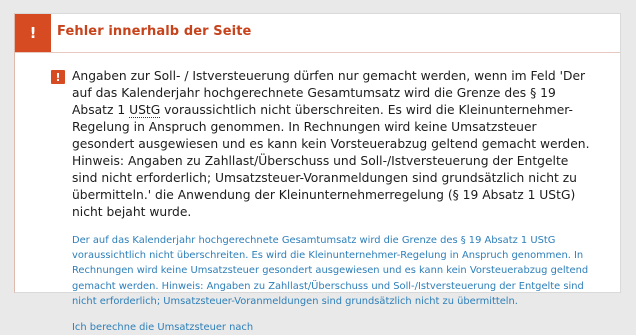 This screenshot has height=335, width=636. Describe the element at coordinates (334, 327) in the screenshot. I see `field-link-umsatzsteuer-berechnung: Ich berechne die Umsatzsteuer nach` at that location.